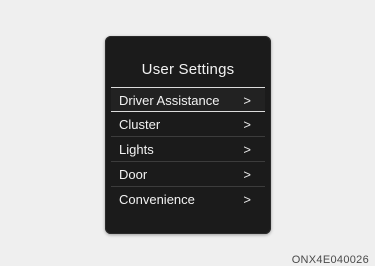  What do you see at coordinates (157, 199) in the screenshot?
I see `menu-item-label: Convenience` at bounding box center [157, 199].